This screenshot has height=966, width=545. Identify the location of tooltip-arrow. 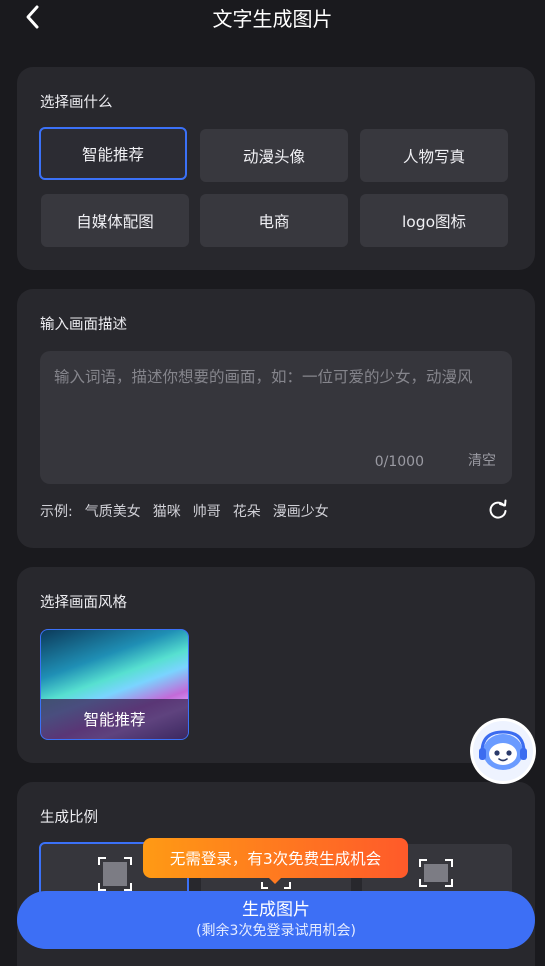
(275, 880).